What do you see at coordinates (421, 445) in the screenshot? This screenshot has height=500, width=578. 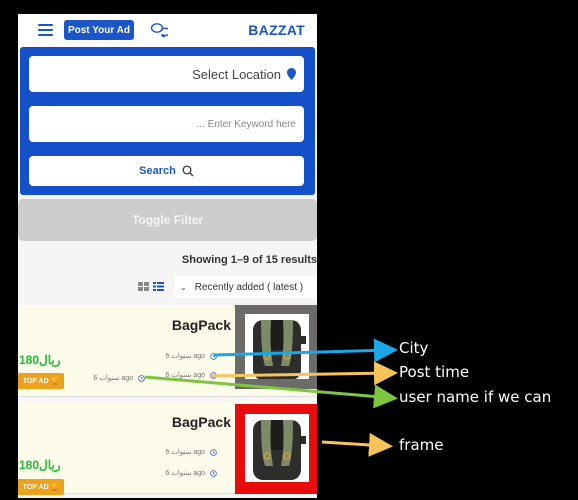 I see `annotation-frame: frame` at bounding box center [421, 445].